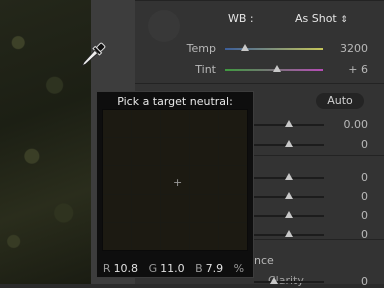  I want to click on percent-unit: %, so click(239, 268).